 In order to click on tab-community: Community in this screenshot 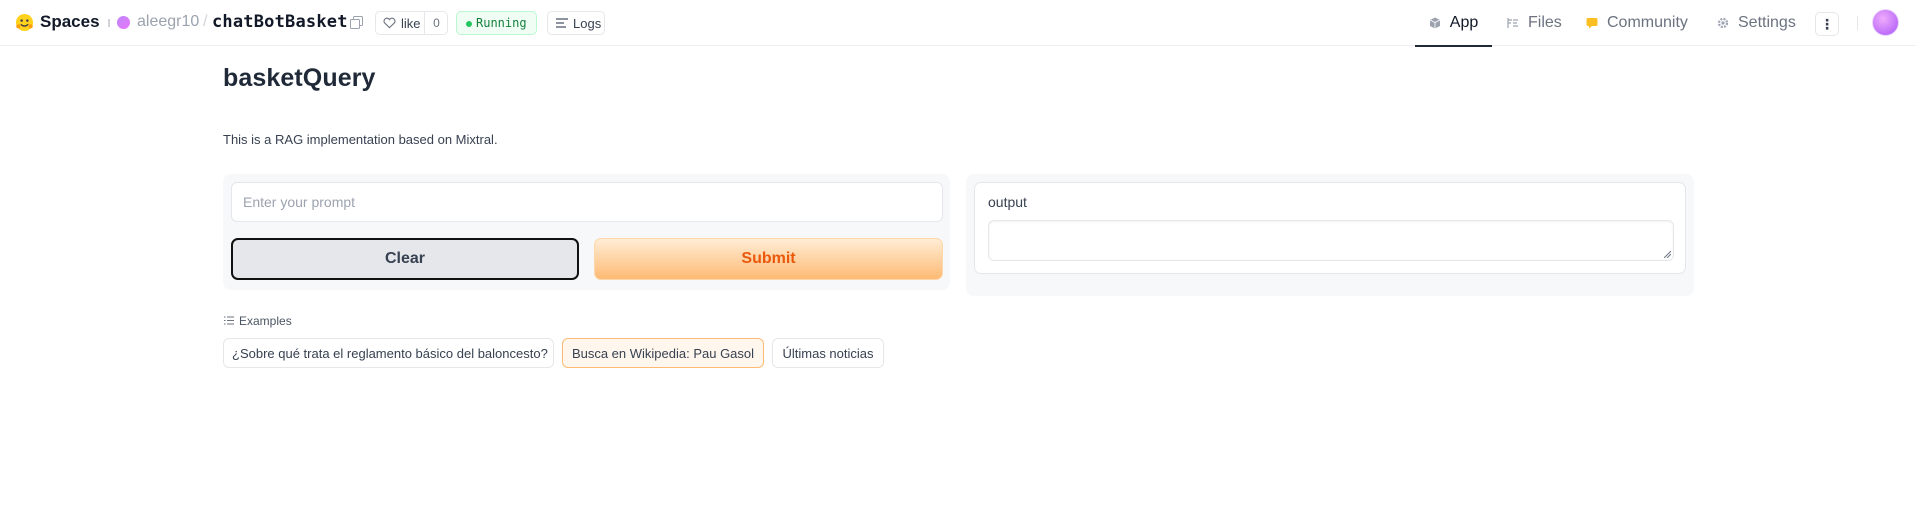, I will do `click(1637, 23)`.